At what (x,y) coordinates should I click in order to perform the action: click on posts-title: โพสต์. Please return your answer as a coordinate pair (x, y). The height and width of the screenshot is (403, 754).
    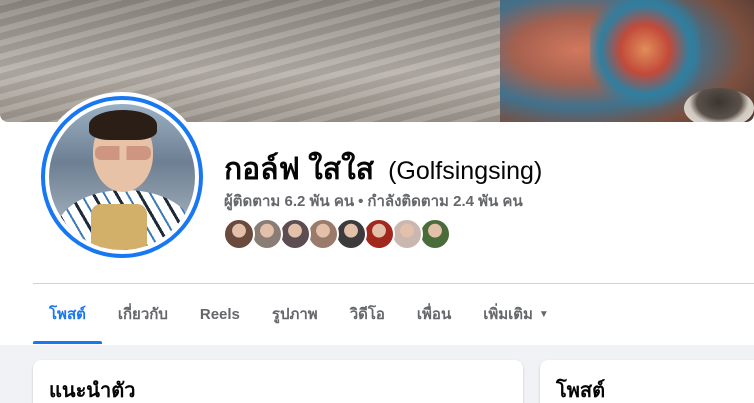
    Looking at the image, I should click on (581, 391).